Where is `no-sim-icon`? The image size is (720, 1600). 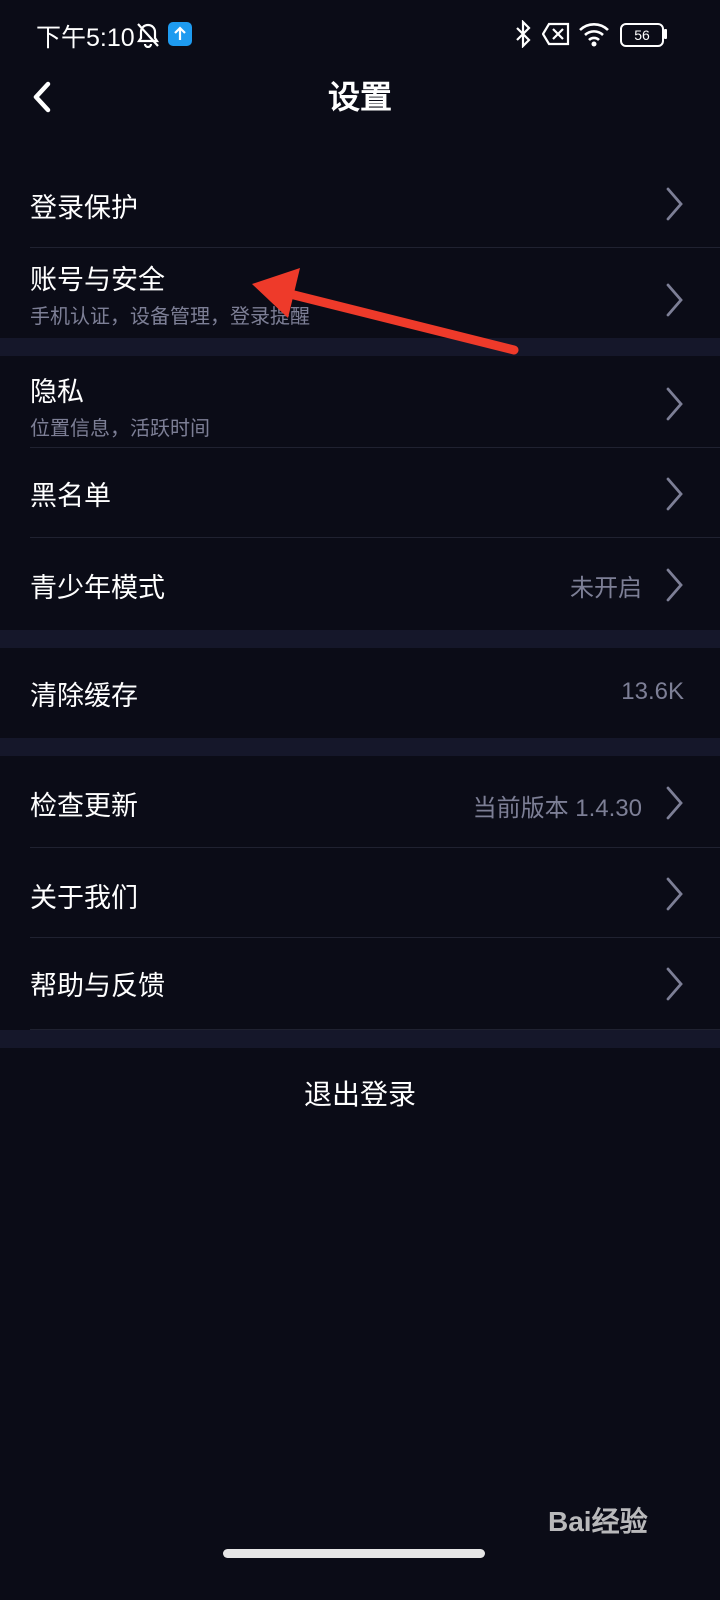
no-sim-icon is located at coordinates (556, 34).